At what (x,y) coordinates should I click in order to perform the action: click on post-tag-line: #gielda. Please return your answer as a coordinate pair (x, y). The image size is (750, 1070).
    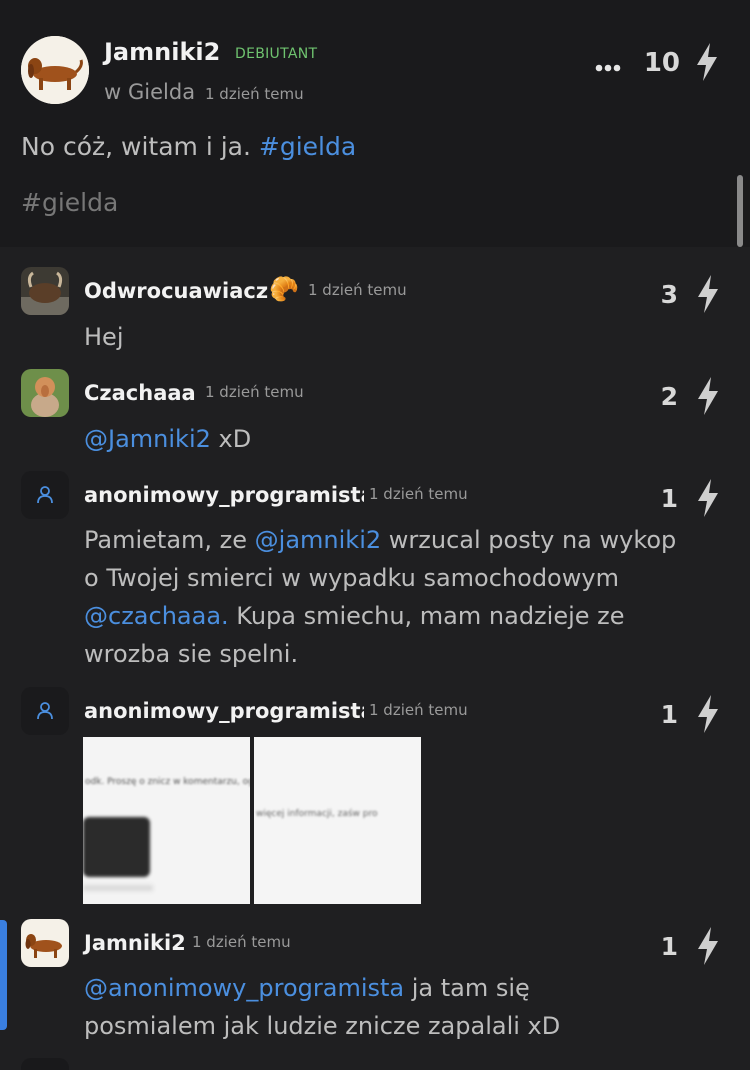
    Looking at the image, I should click on (69, 202).